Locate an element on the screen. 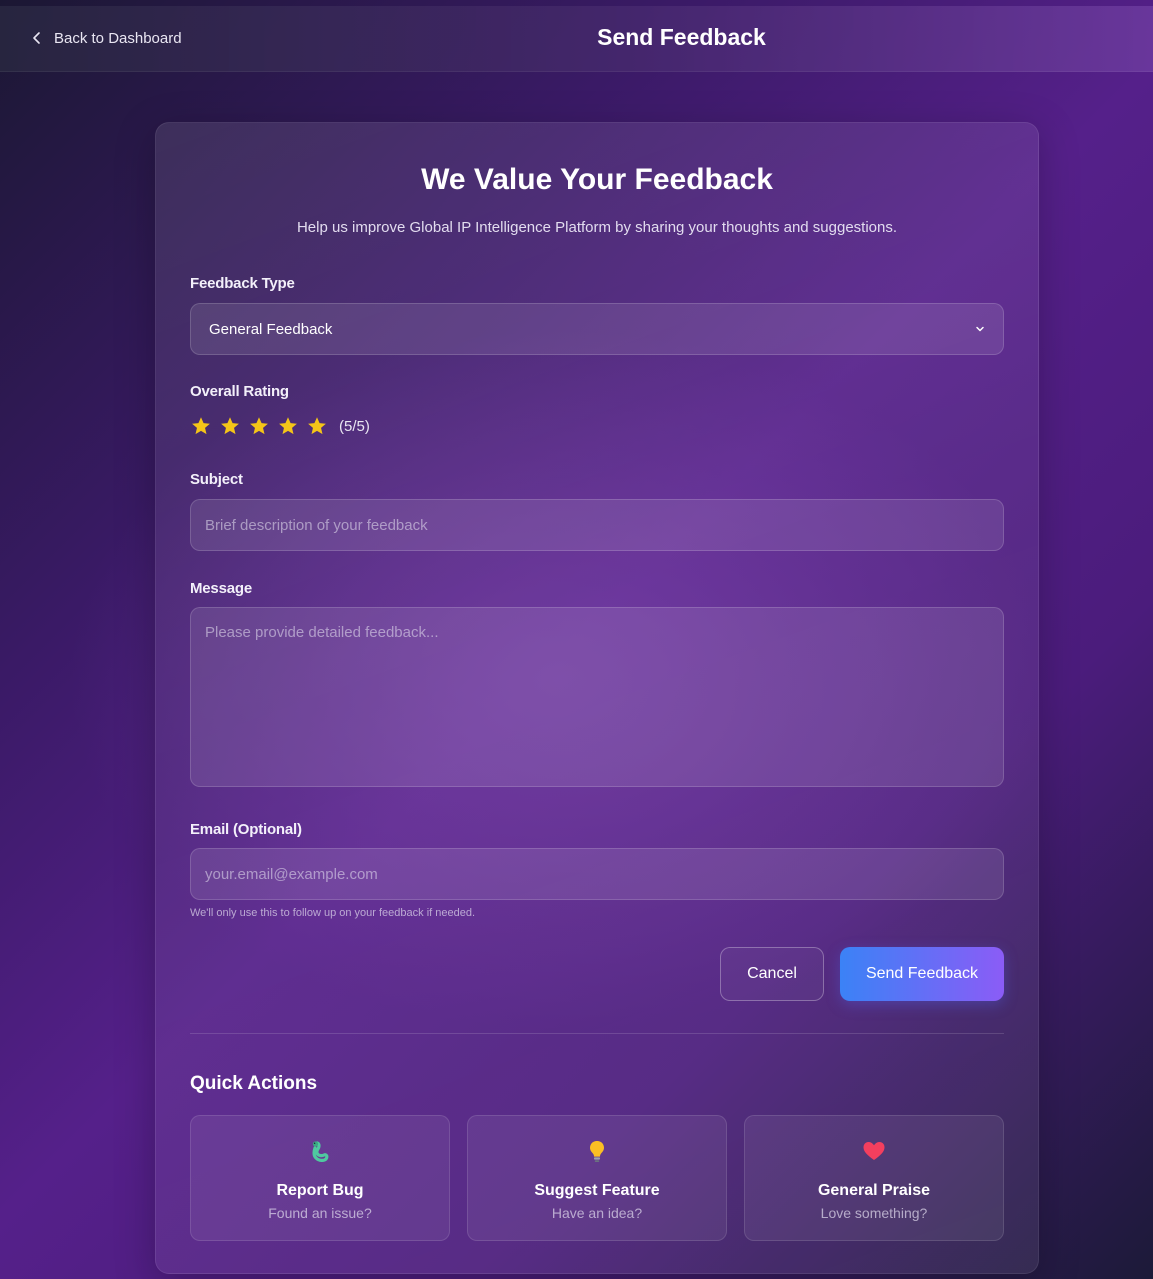 The width and height of the screenshot is (1153, 1279). bug-icon is located at coordinates (320, 1151).